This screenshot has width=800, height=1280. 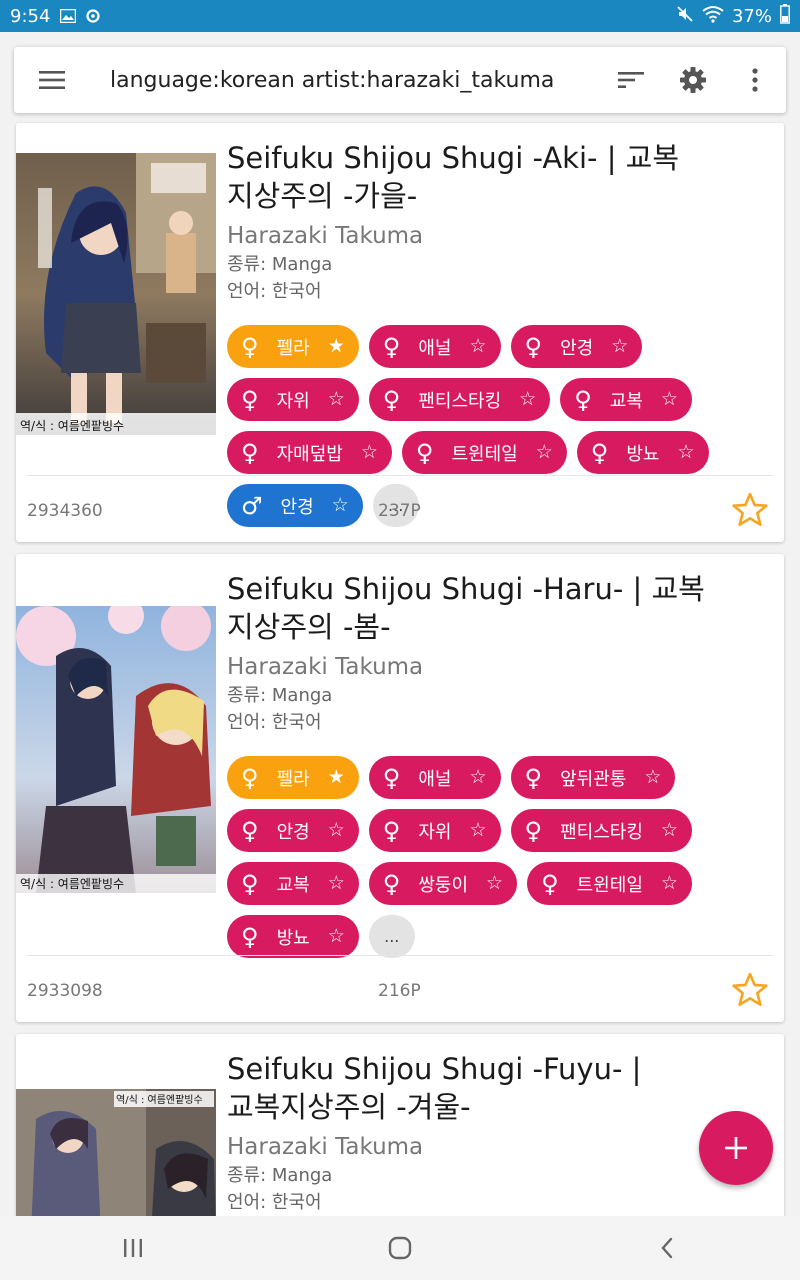 I want to click on tag-chip: ♂ 안경 ☆, so click(x=295, y=505).